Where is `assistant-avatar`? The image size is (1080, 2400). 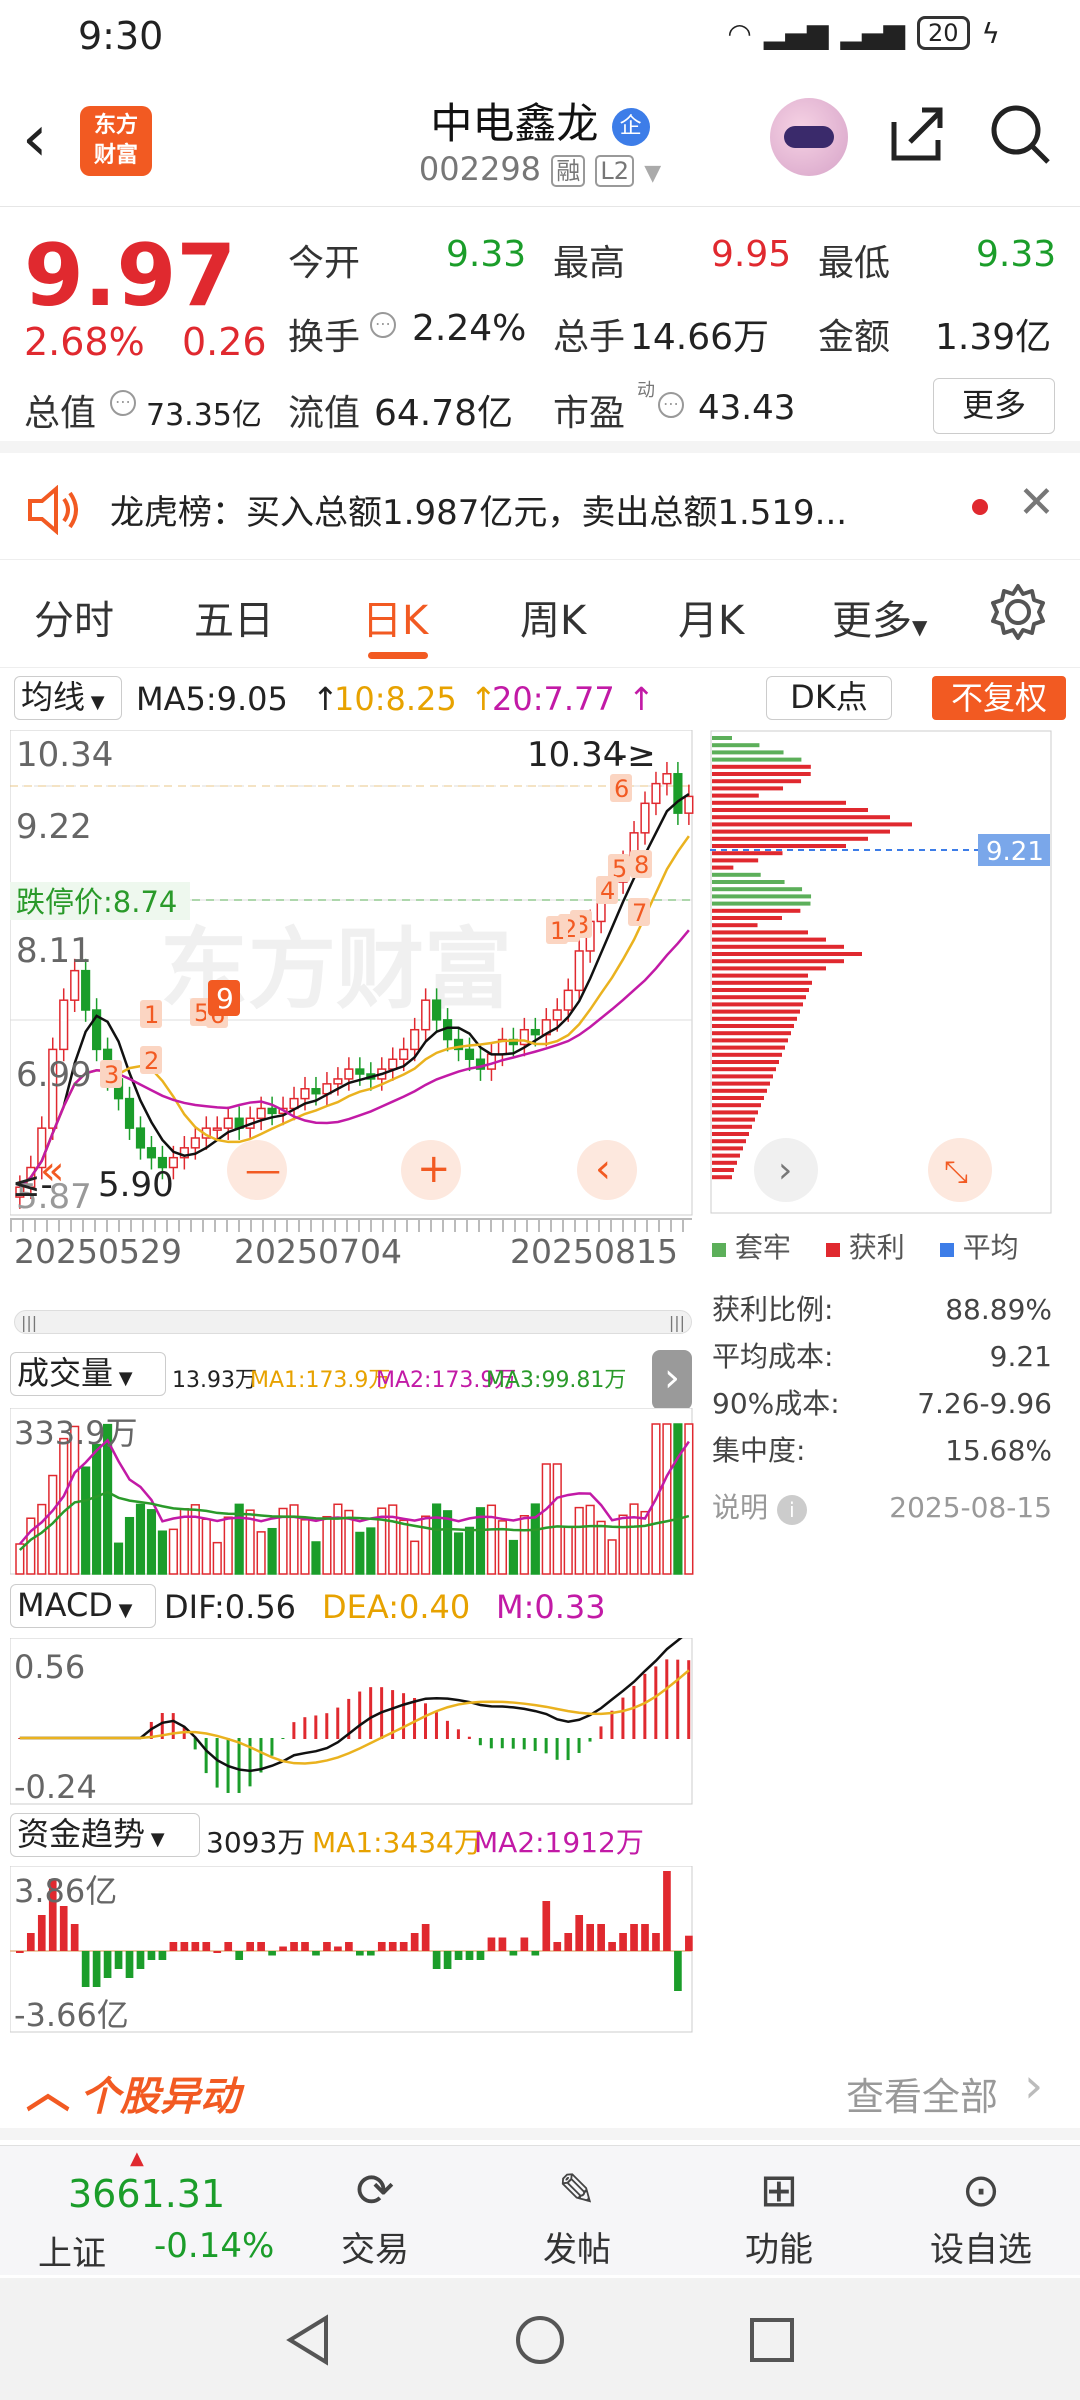 assistant-avatar is located at coordinates (809, 137).